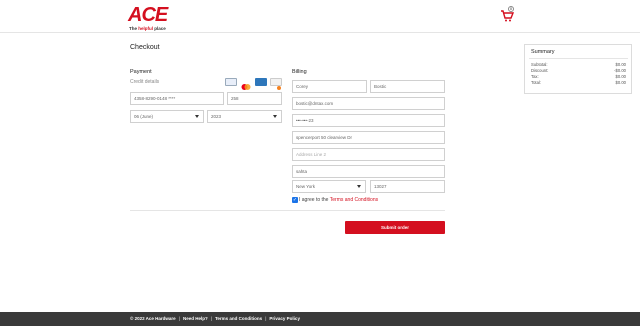  What do you see at coordinates (329, 86) in the screenshot?
I see `first-name-input: Corey` at bounding box center [329, 86].